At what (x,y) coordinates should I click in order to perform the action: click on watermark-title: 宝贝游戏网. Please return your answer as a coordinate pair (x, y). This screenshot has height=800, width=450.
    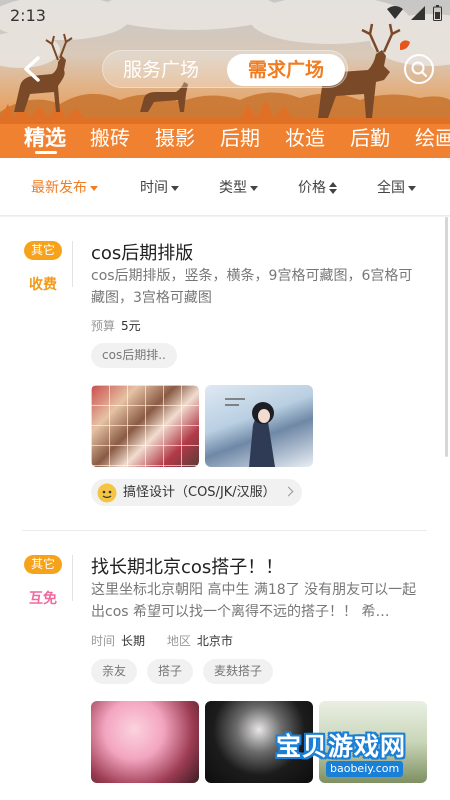
    Looking at the image, I should click on (341, 746).